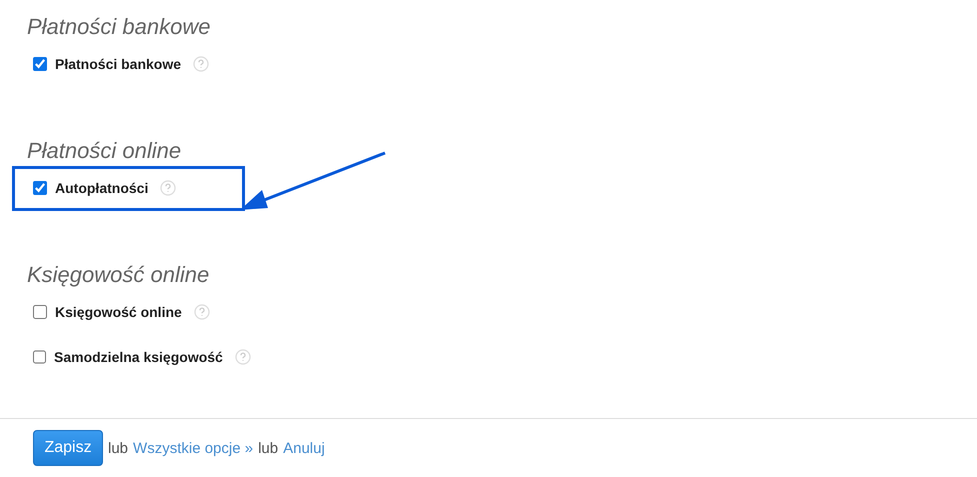 This screenshot has height=477, width=977. What do you see at coordinates (68, 448) in the screenshot?
I see `save-button: Zapisz` at bounding box center [68, 448].